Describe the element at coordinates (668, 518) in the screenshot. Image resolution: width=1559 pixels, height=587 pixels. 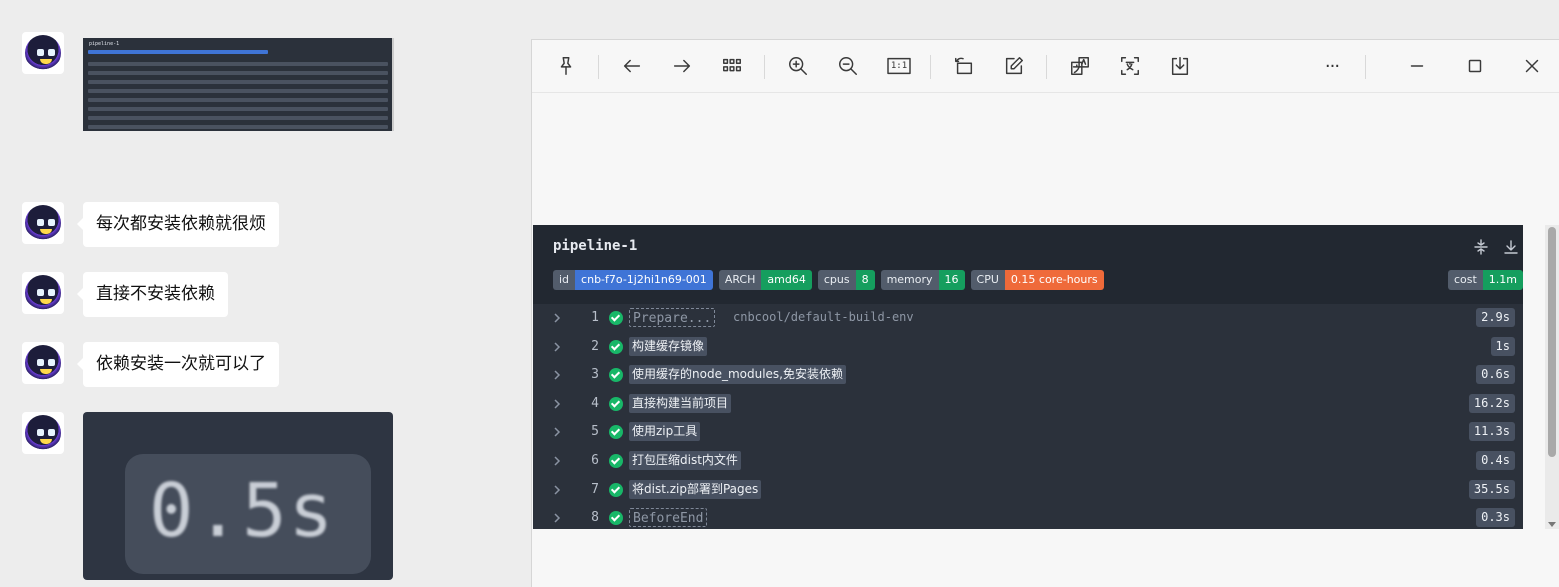
I see `step-name: BeforeEnd` at that location.